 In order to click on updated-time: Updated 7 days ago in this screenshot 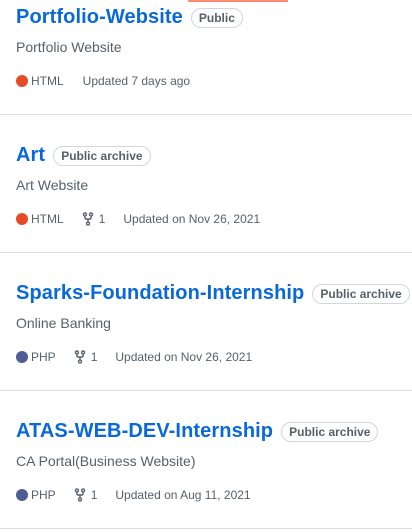, I will do `click(136, 81)`.